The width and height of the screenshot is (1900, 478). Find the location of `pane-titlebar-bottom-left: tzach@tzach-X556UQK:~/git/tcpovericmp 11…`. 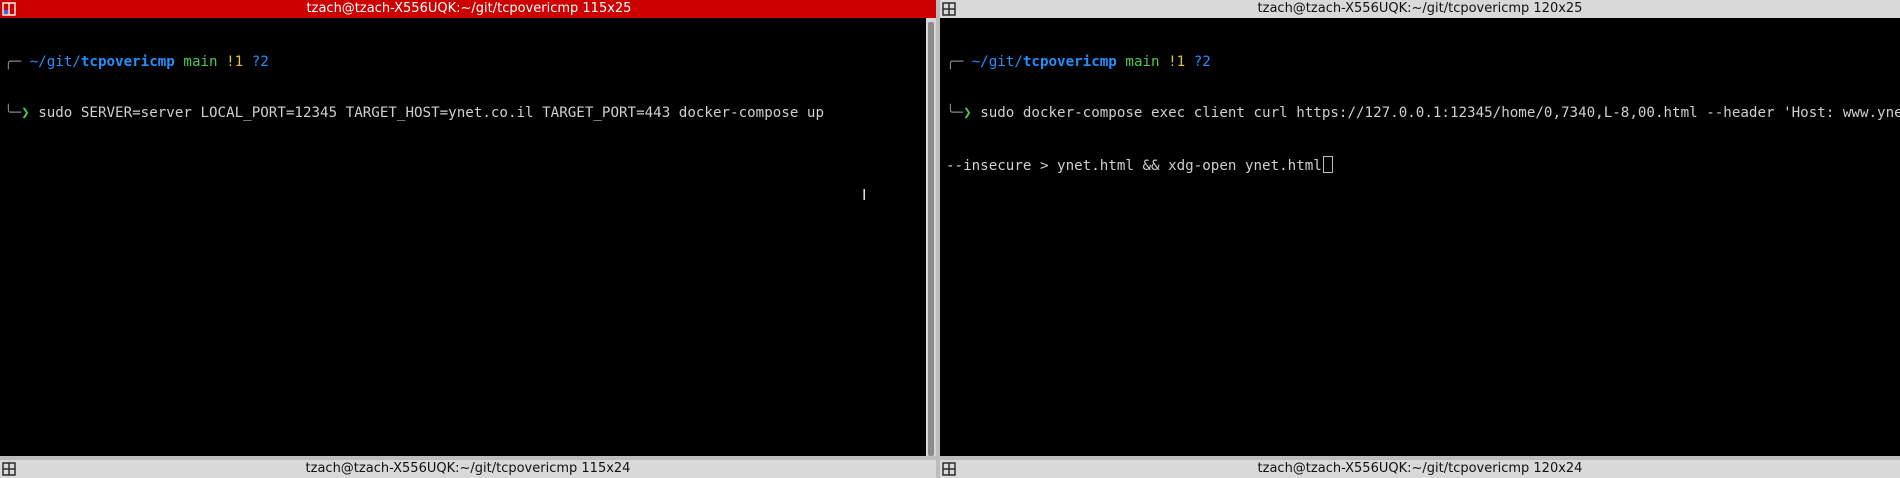

pane-titlebar-bottom-left: tzach@tzach-X556UQK:~/git/tcpovericmp 11… is located at coordinates (468, 469).